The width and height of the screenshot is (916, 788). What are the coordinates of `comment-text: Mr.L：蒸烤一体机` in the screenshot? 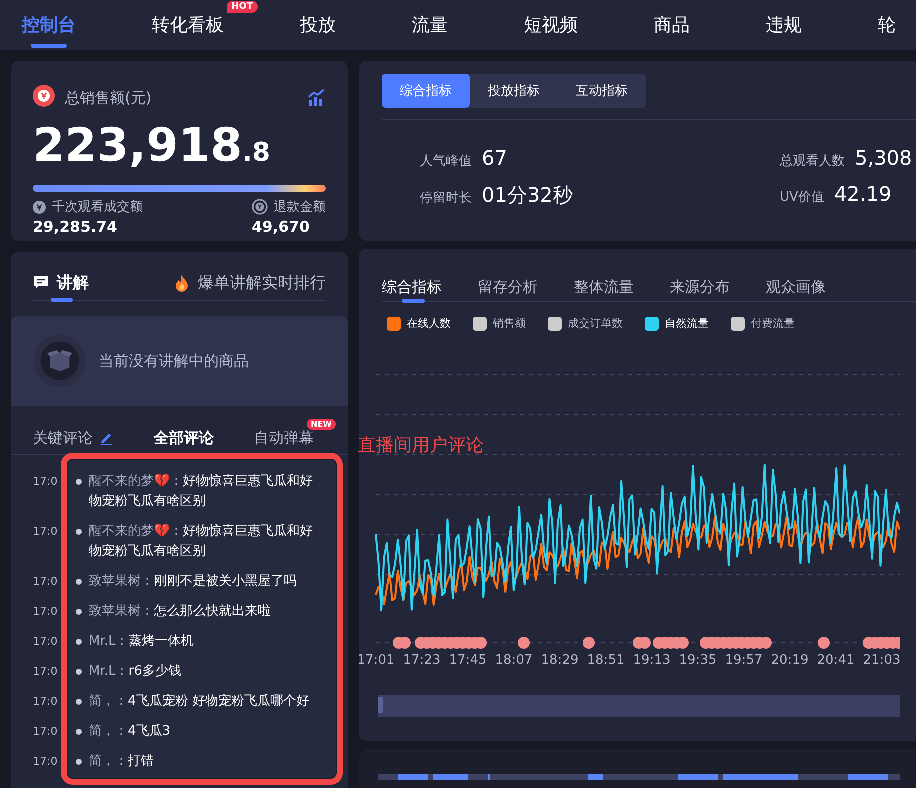 It's located at (142, 642).